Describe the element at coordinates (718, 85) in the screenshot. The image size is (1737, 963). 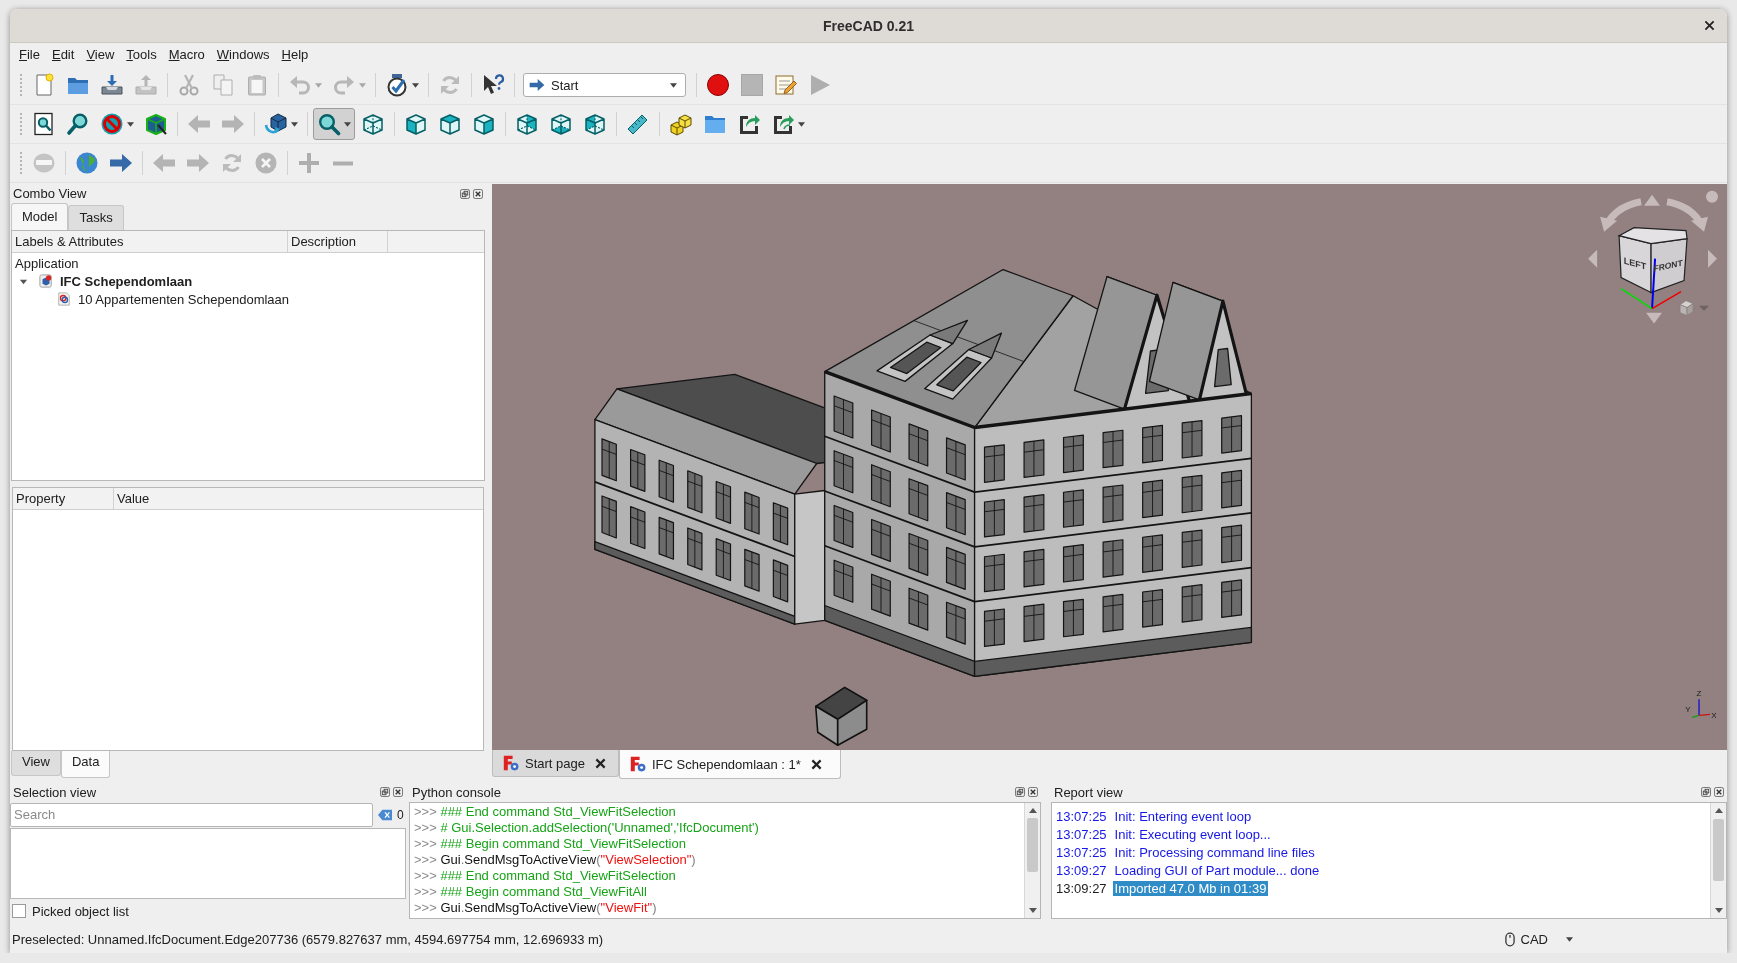
I see `record-icon` at that location.